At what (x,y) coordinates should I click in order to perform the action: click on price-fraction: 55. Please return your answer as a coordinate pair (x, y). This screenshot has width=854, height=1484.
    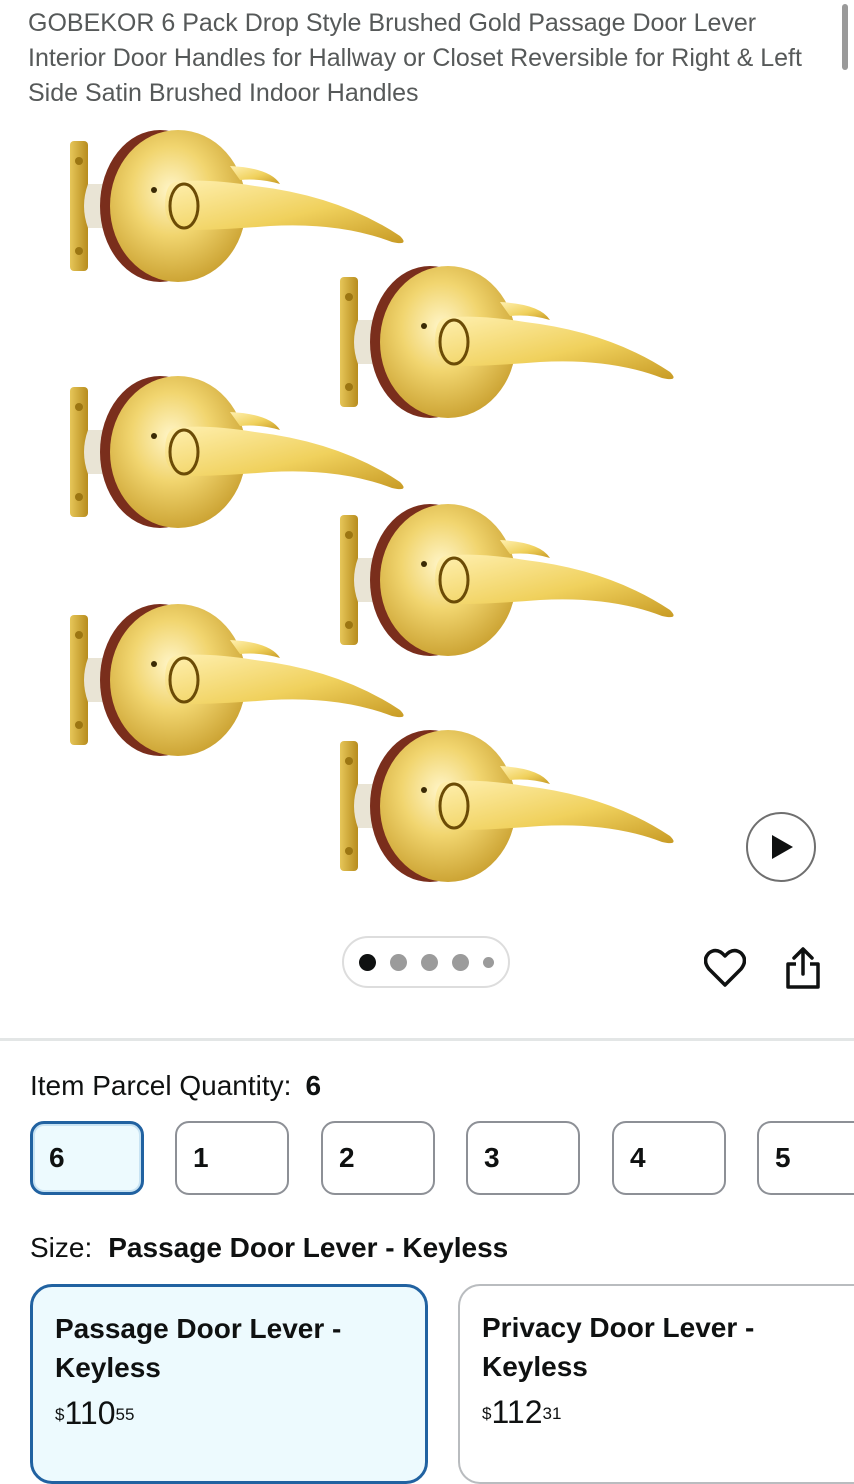
    Looking at the image, I should click on (125, 1414).